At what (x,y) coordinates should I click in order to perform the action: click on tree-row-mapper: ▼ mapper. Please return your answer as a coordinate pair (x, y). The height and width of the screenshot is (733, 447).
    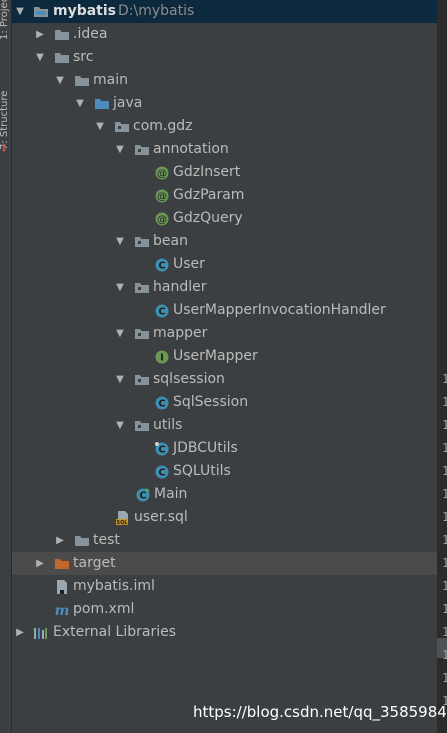
    Looking at the image, I should click on (224, 333).